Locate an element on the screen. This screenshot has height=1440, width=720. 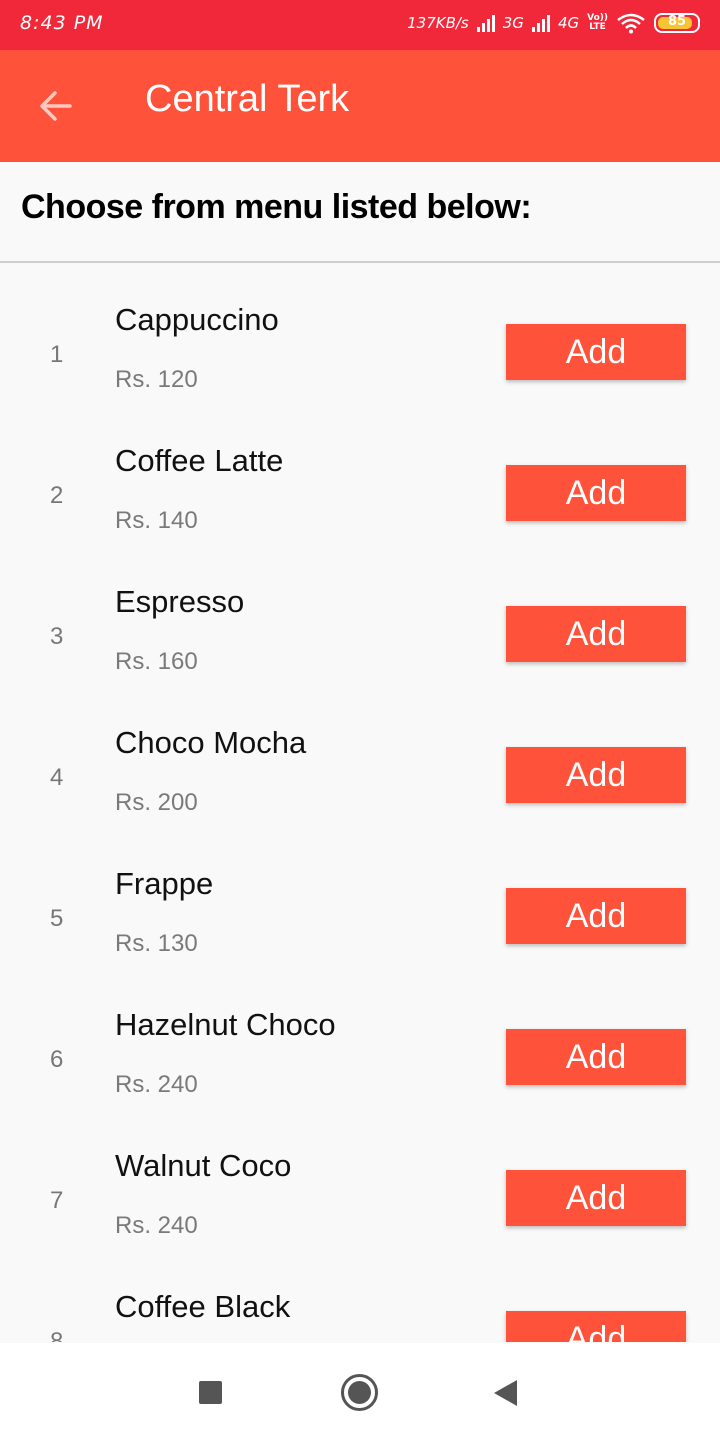
item-name: Walnut Coco is located at coordinates (203, 1165).